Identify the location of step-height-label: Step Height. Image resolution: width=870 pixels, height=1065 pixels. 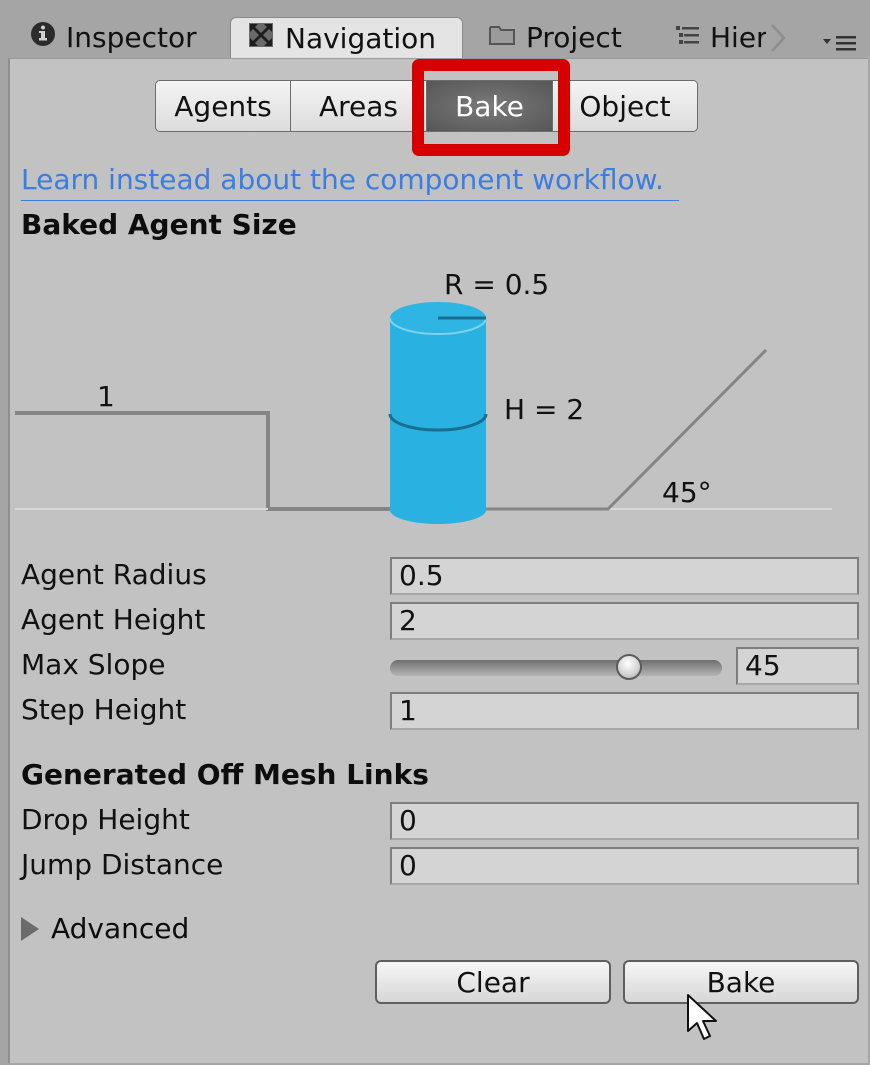
(104, 709).